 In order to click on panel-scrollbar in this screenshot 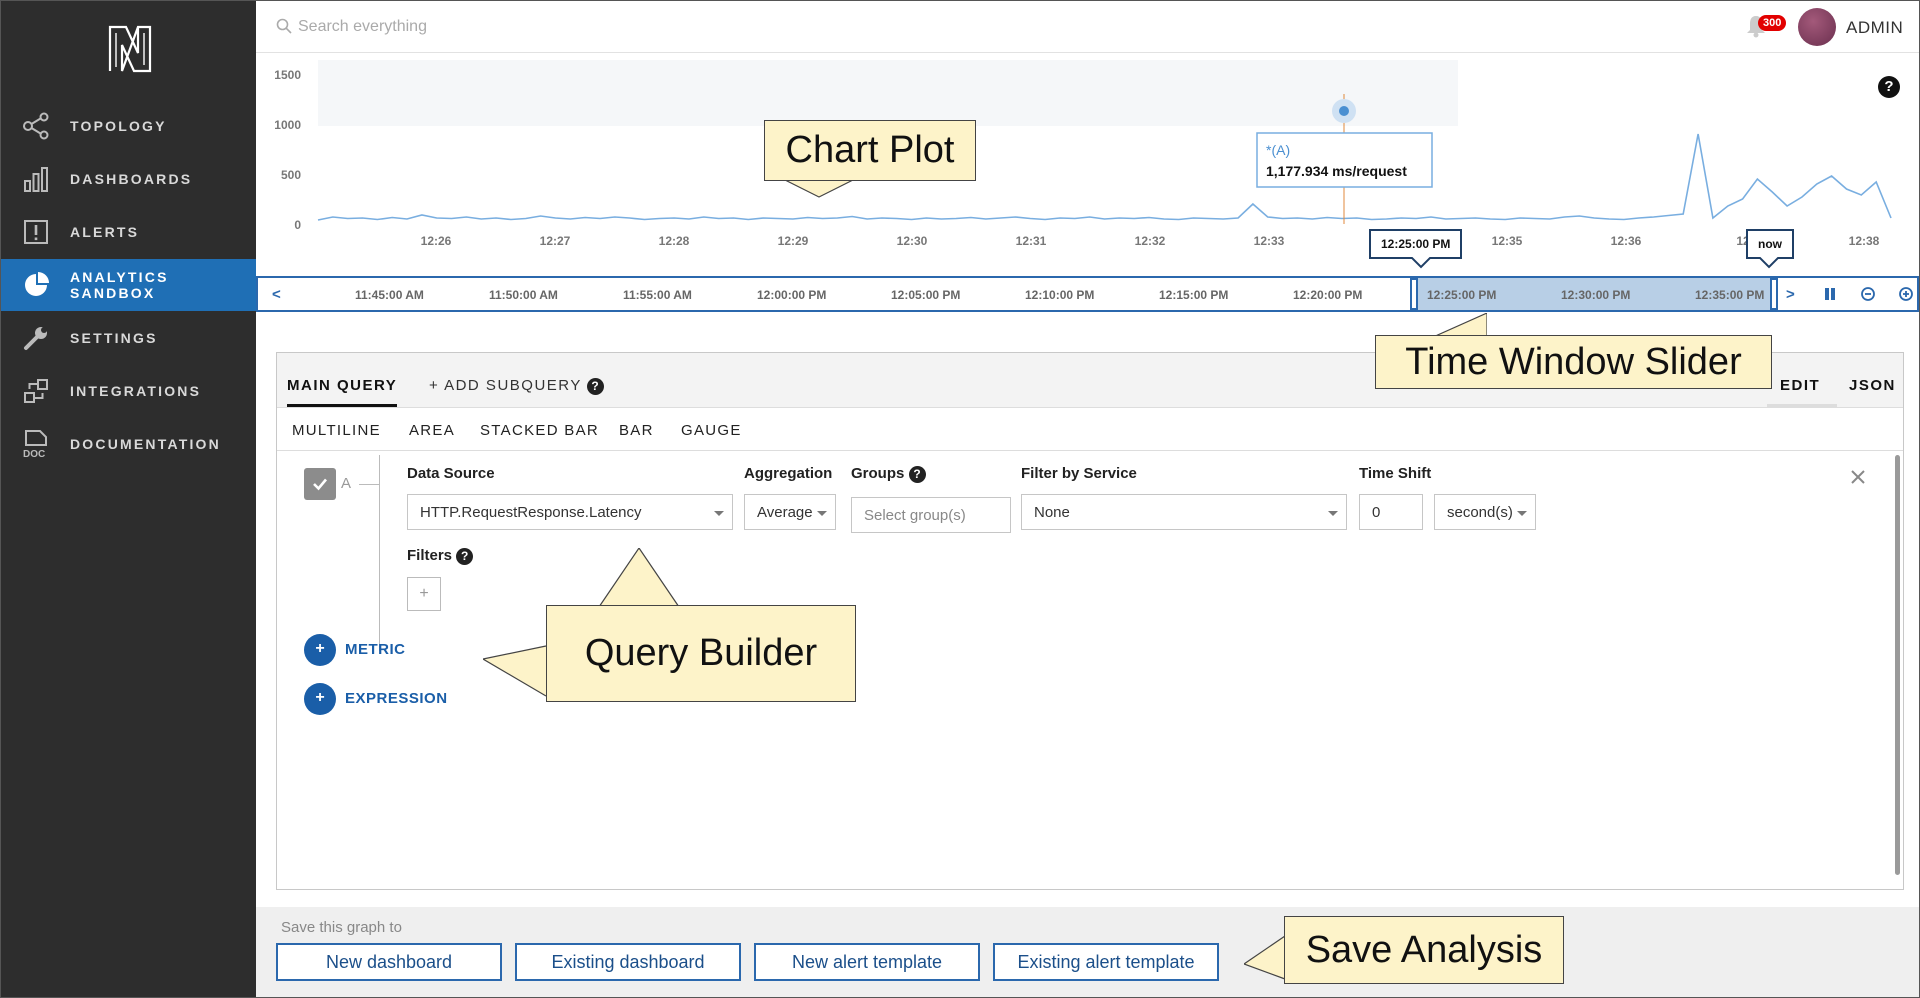, I will do `click(1897, 665)`.